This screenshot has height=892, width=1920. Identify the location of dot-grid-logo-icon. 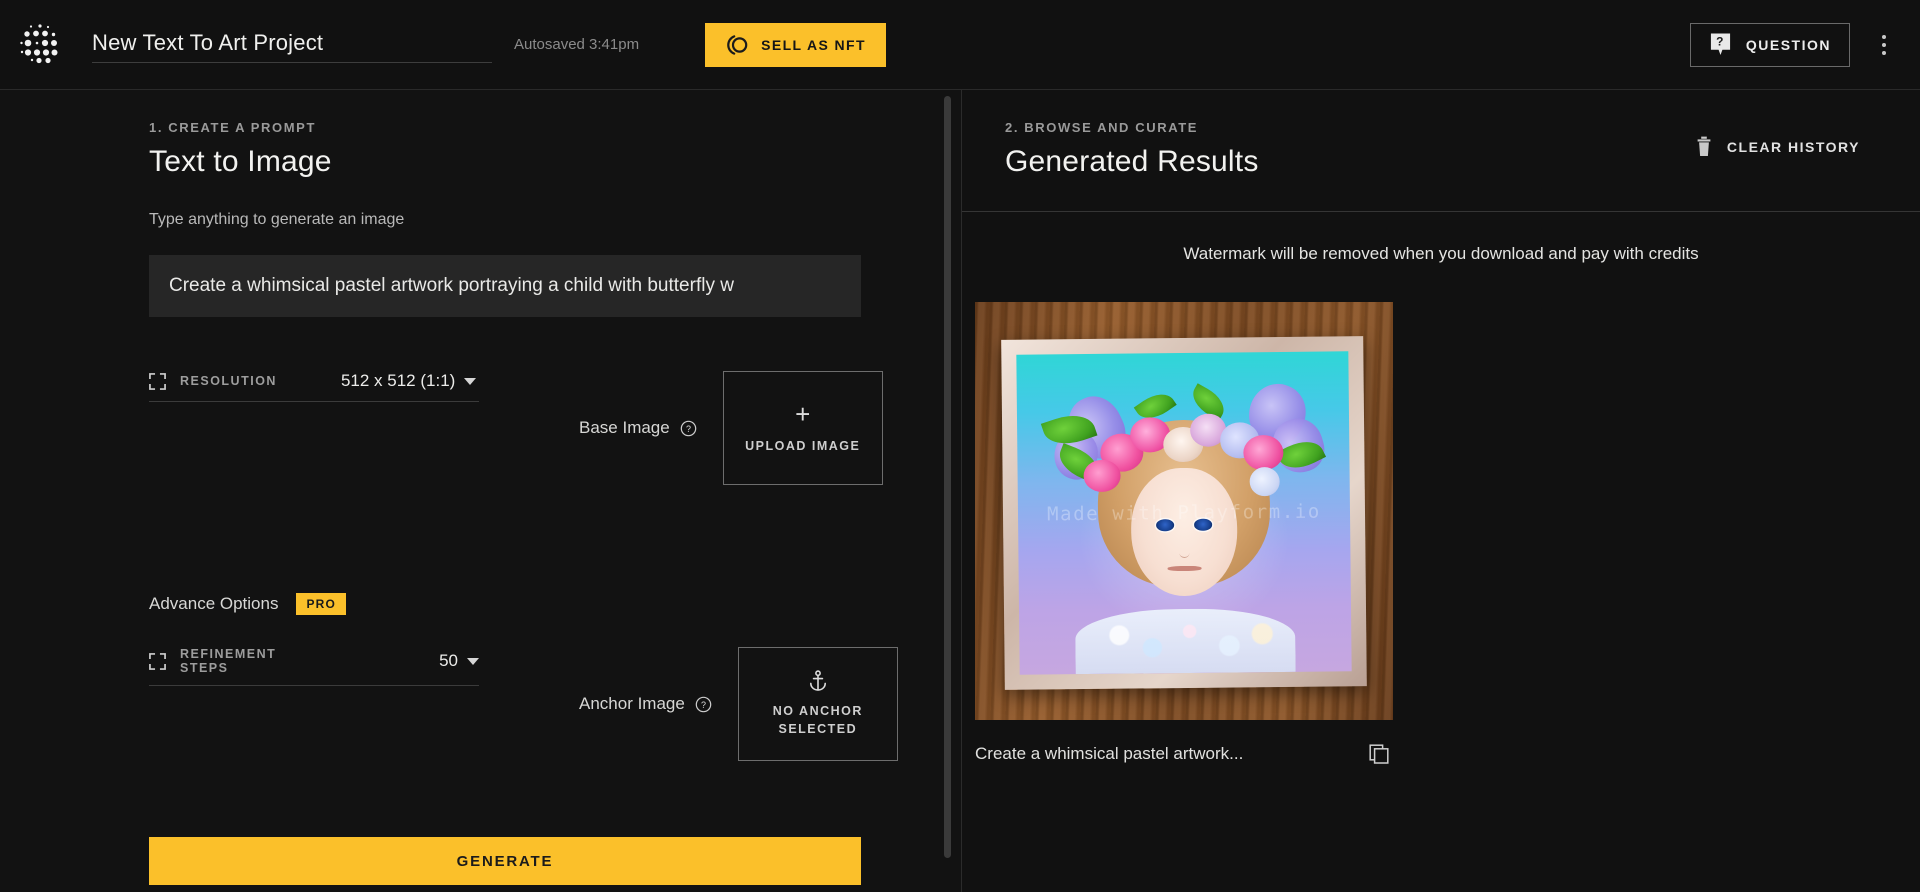
(39, 43).